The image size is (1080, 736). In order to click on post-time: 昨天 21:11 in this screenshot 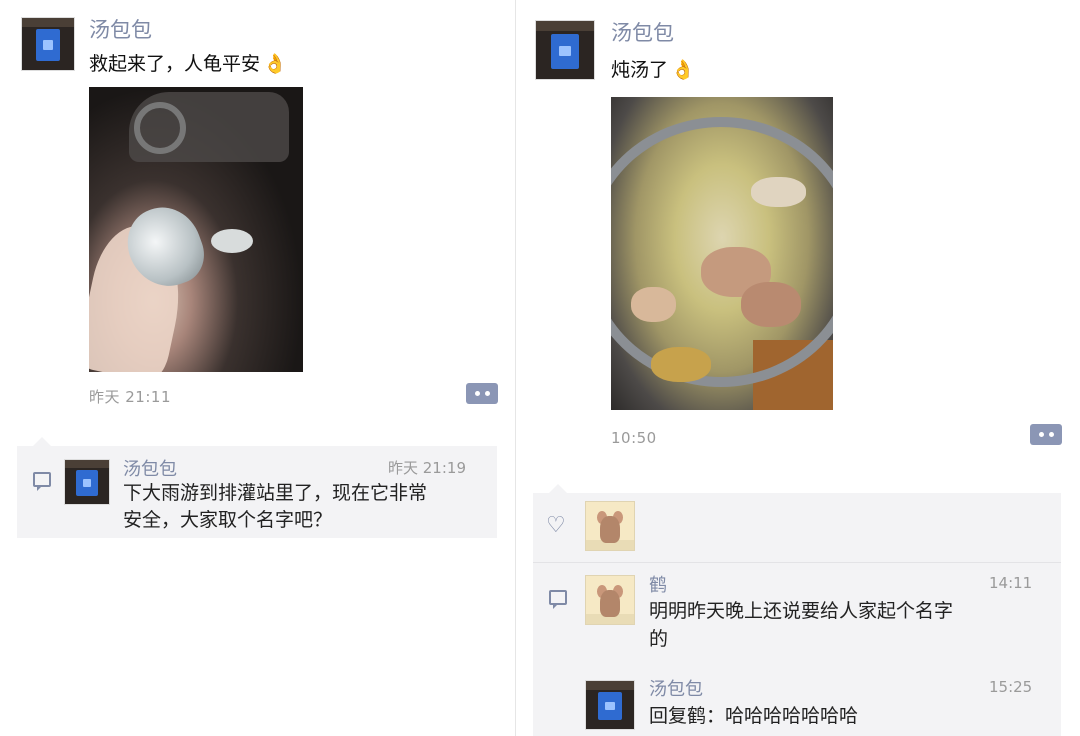, I will do `click(130, 397)`.